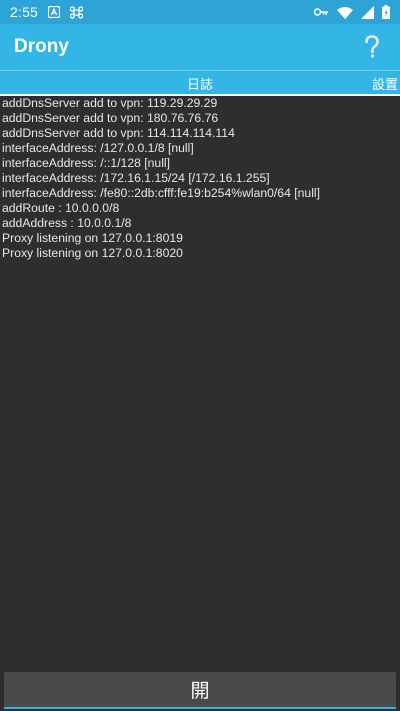  What do you see at coordinates (86, 163) in the screenshot?
I see `log-line: interfaceAddress: /::1/128 [null]` at bounding box center [86, 163].